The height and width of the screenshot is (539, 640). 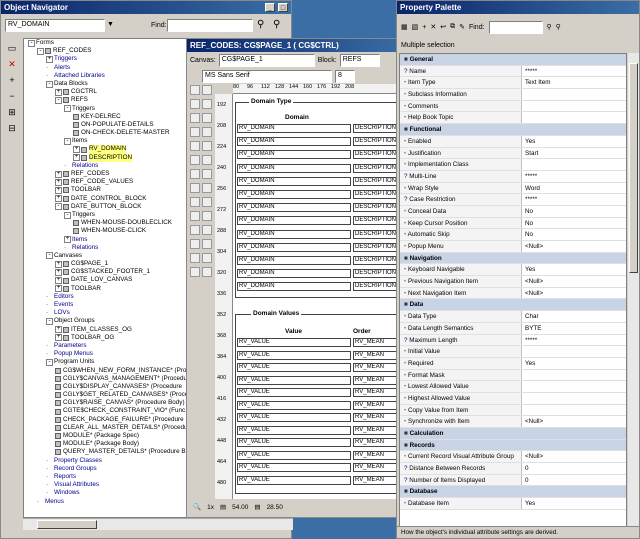 What do you see at coordinates (270, 7) in the screenshot?
I see `minimize-button: _` at bounding box center [270, 7].